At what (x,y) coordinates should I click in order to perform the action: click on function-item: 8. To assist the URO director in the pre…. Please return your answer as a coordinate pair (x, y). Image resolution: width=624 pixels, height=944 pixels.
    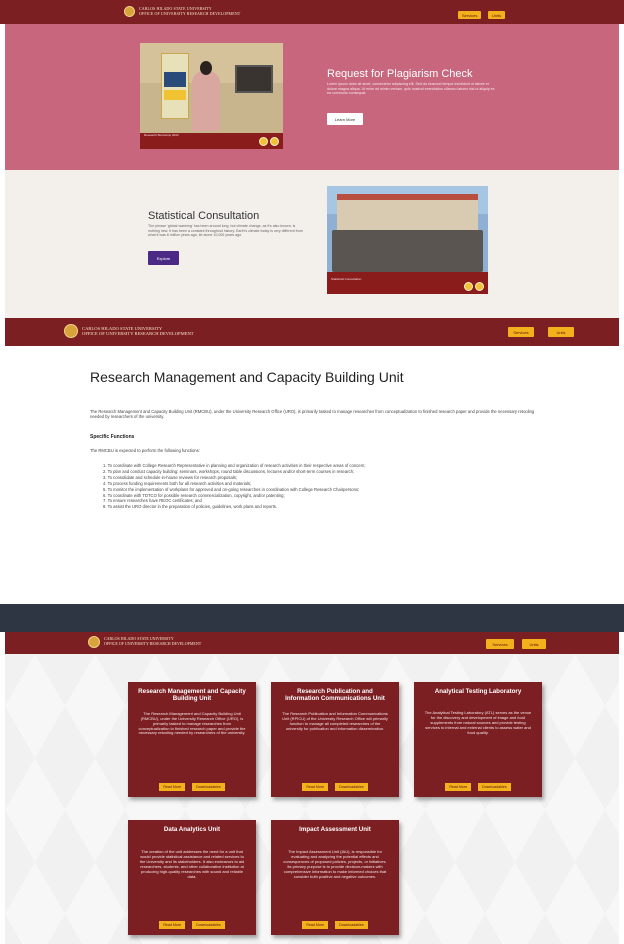
    Looking at the image, I should click on (190, 507).